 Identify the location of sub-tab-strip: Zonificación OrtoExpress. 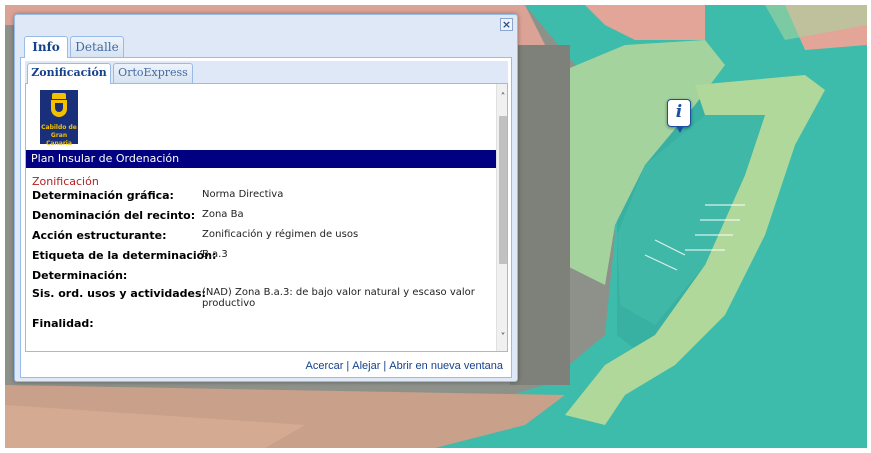
(266, 72).